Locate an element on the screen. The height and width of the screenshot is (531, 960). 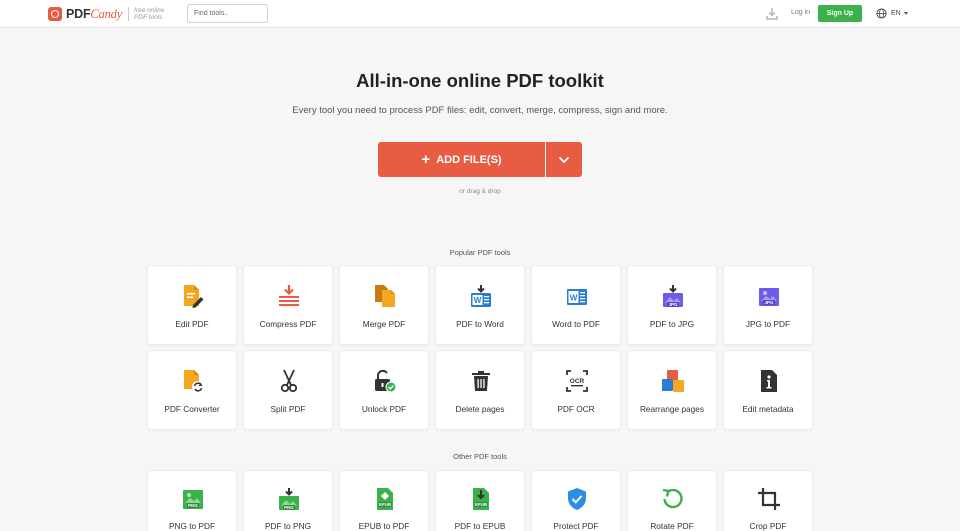
tool-label: Crop PDF is located at coordinates (768, 526).